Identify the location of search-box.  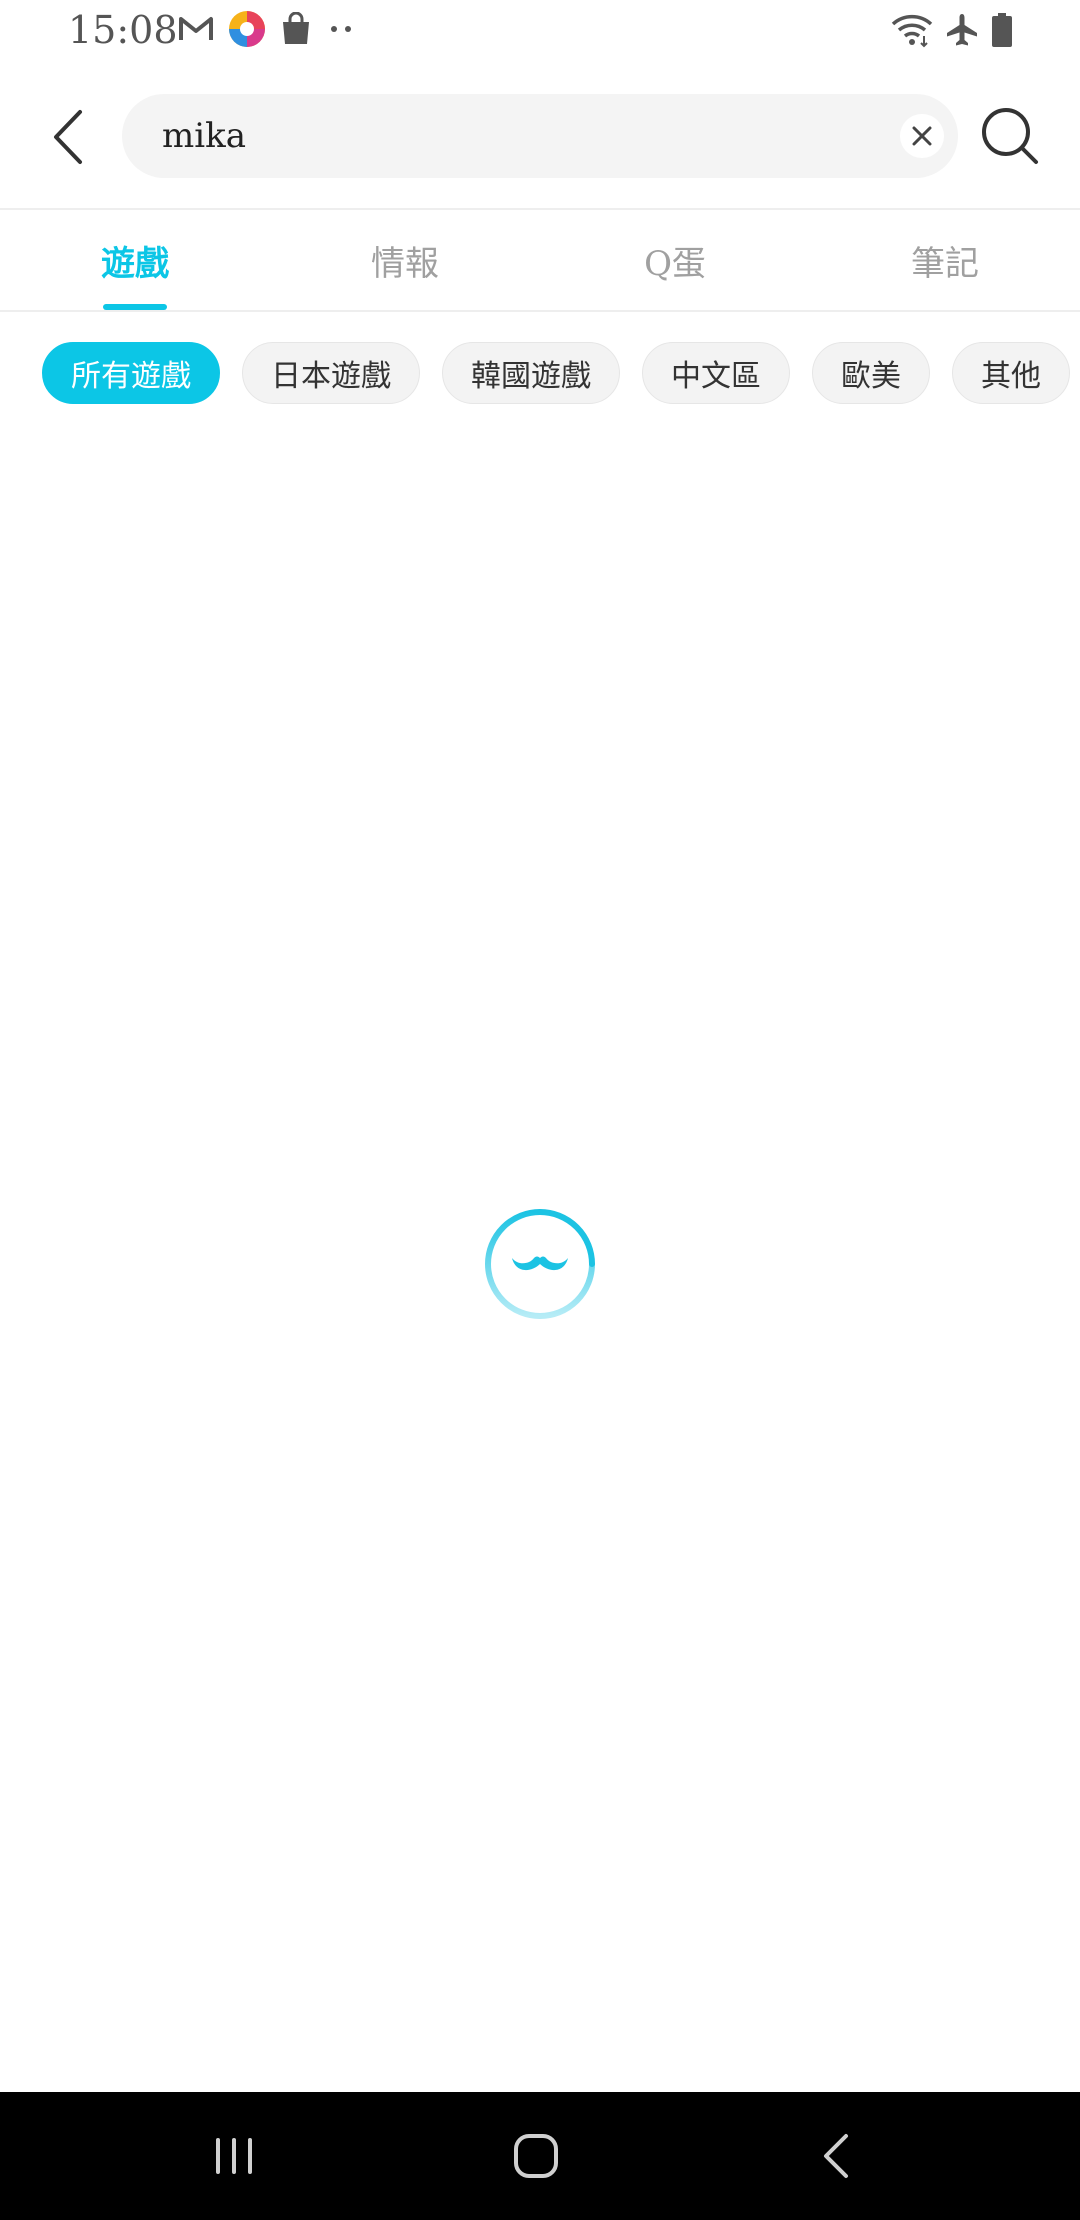
(540, 136).